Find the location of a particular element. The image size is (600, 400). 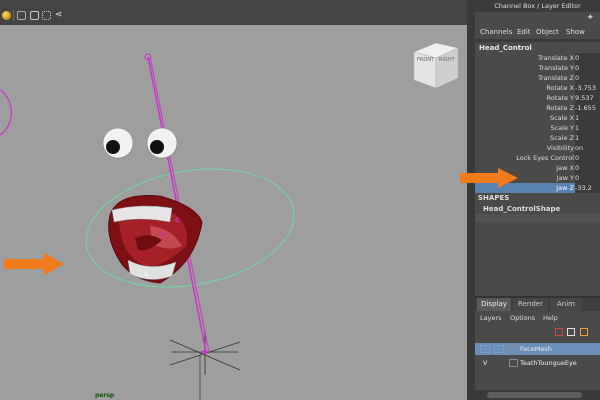

attr-translate-x: Translate X0 is located at coordinates (537, 58).